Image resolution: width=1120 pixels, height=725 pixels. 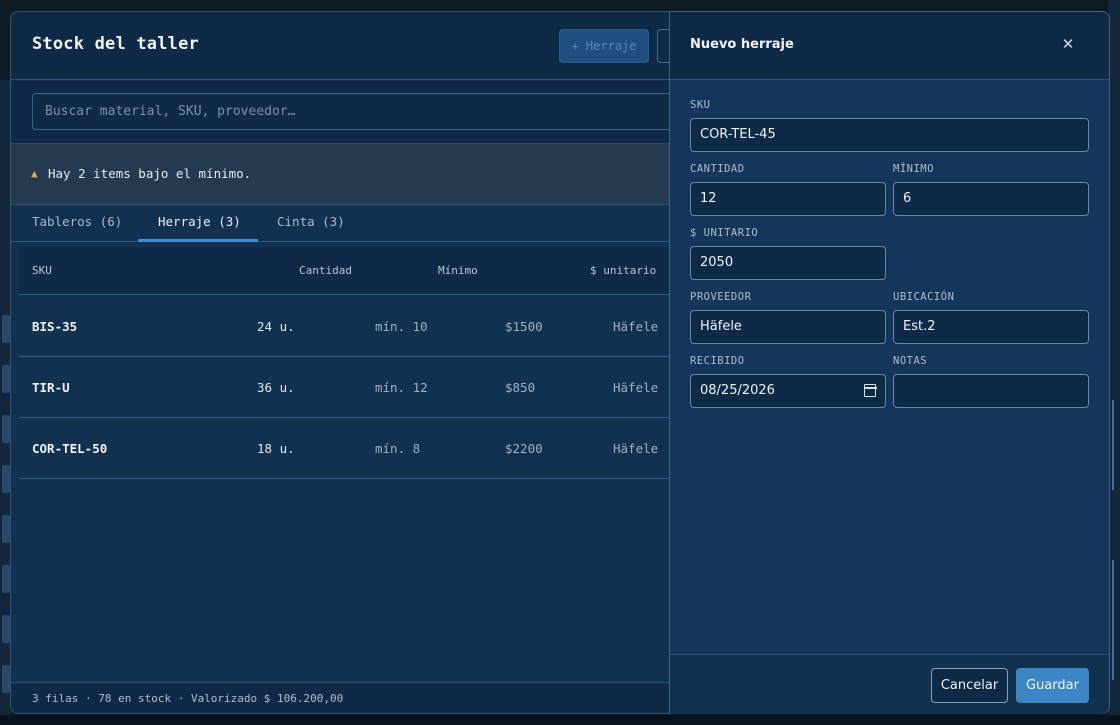 What do you see at coordinates (115, 44) in the screenshot?
I see `dialog-title: Stock del taller` at bounding box center [115, 44].